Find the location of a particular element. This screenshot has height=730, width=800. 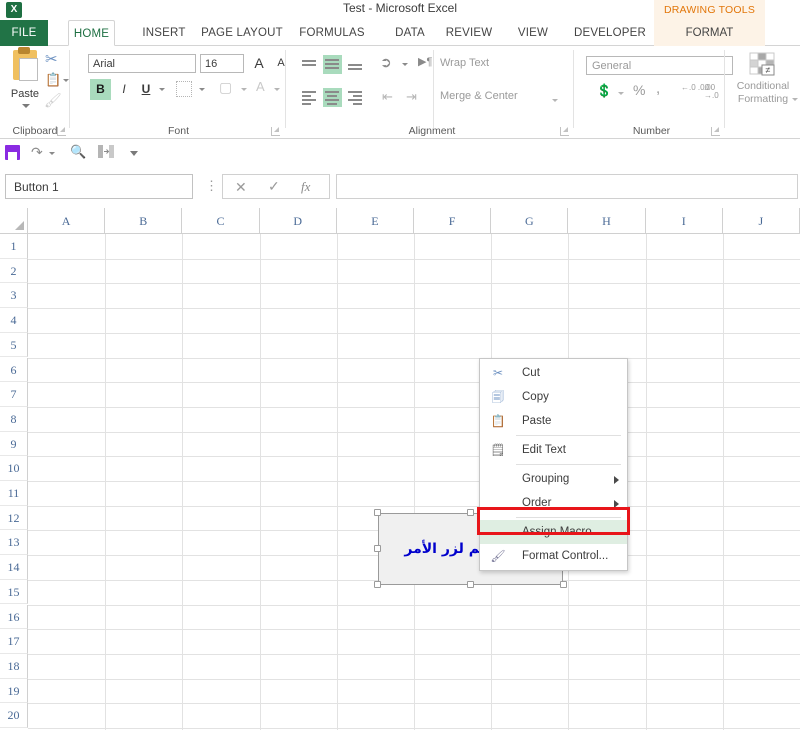

row-header-9: 9 is located at coordinates (14, 444).